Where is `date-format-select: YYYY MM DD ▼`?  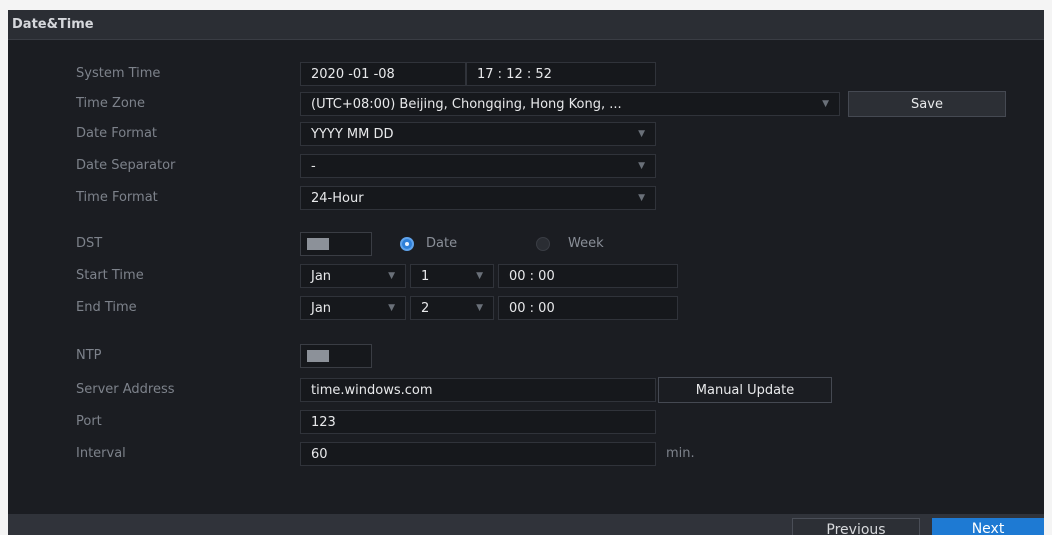
date-format-select: YYYY MM DD ▼ is located at coordinates (478, 134).